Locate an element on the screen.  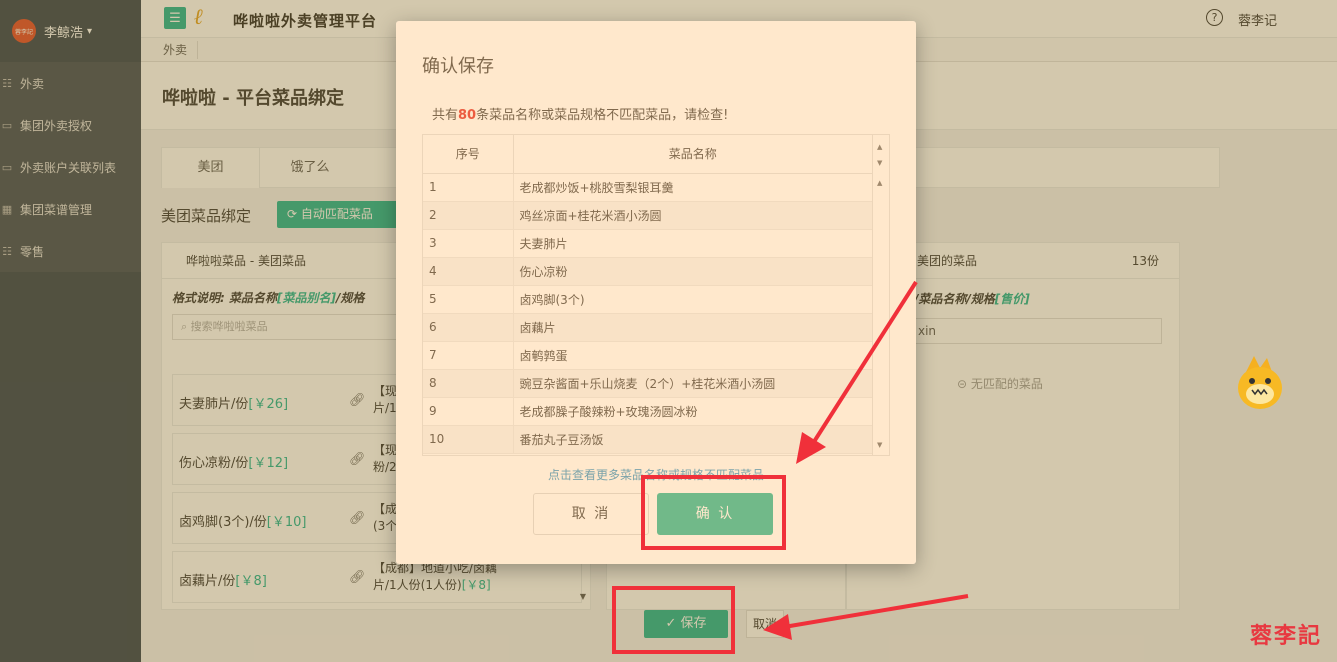
table-row: 1 老成都炒饭+桃胶雪梨银耳羹 is located at coordinates (648, 187).